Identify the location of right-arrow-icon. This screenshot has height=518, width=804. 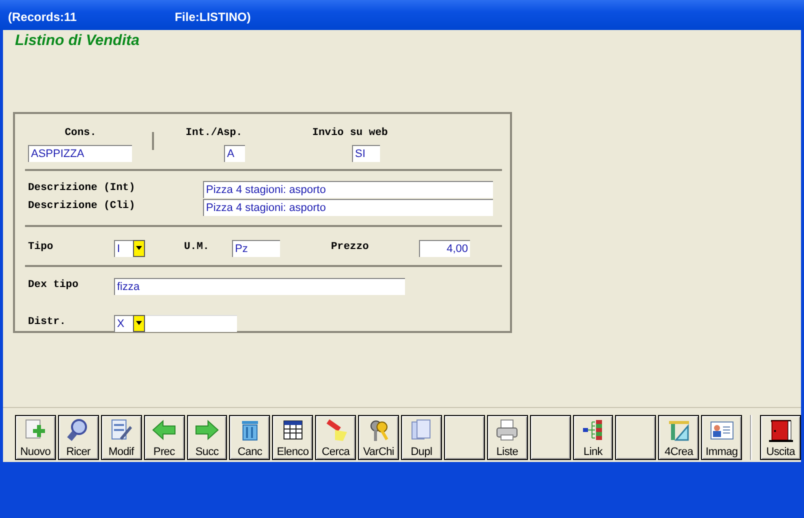
(207, 430).